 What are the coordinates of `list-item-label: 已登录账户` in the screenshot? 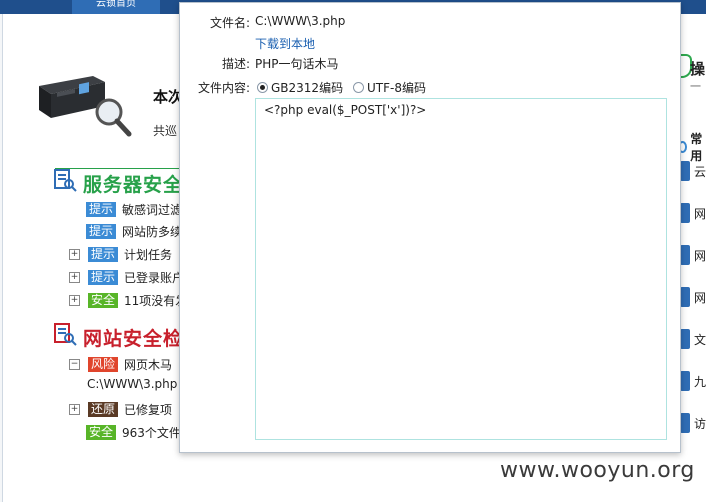 It's located at (154, 277).